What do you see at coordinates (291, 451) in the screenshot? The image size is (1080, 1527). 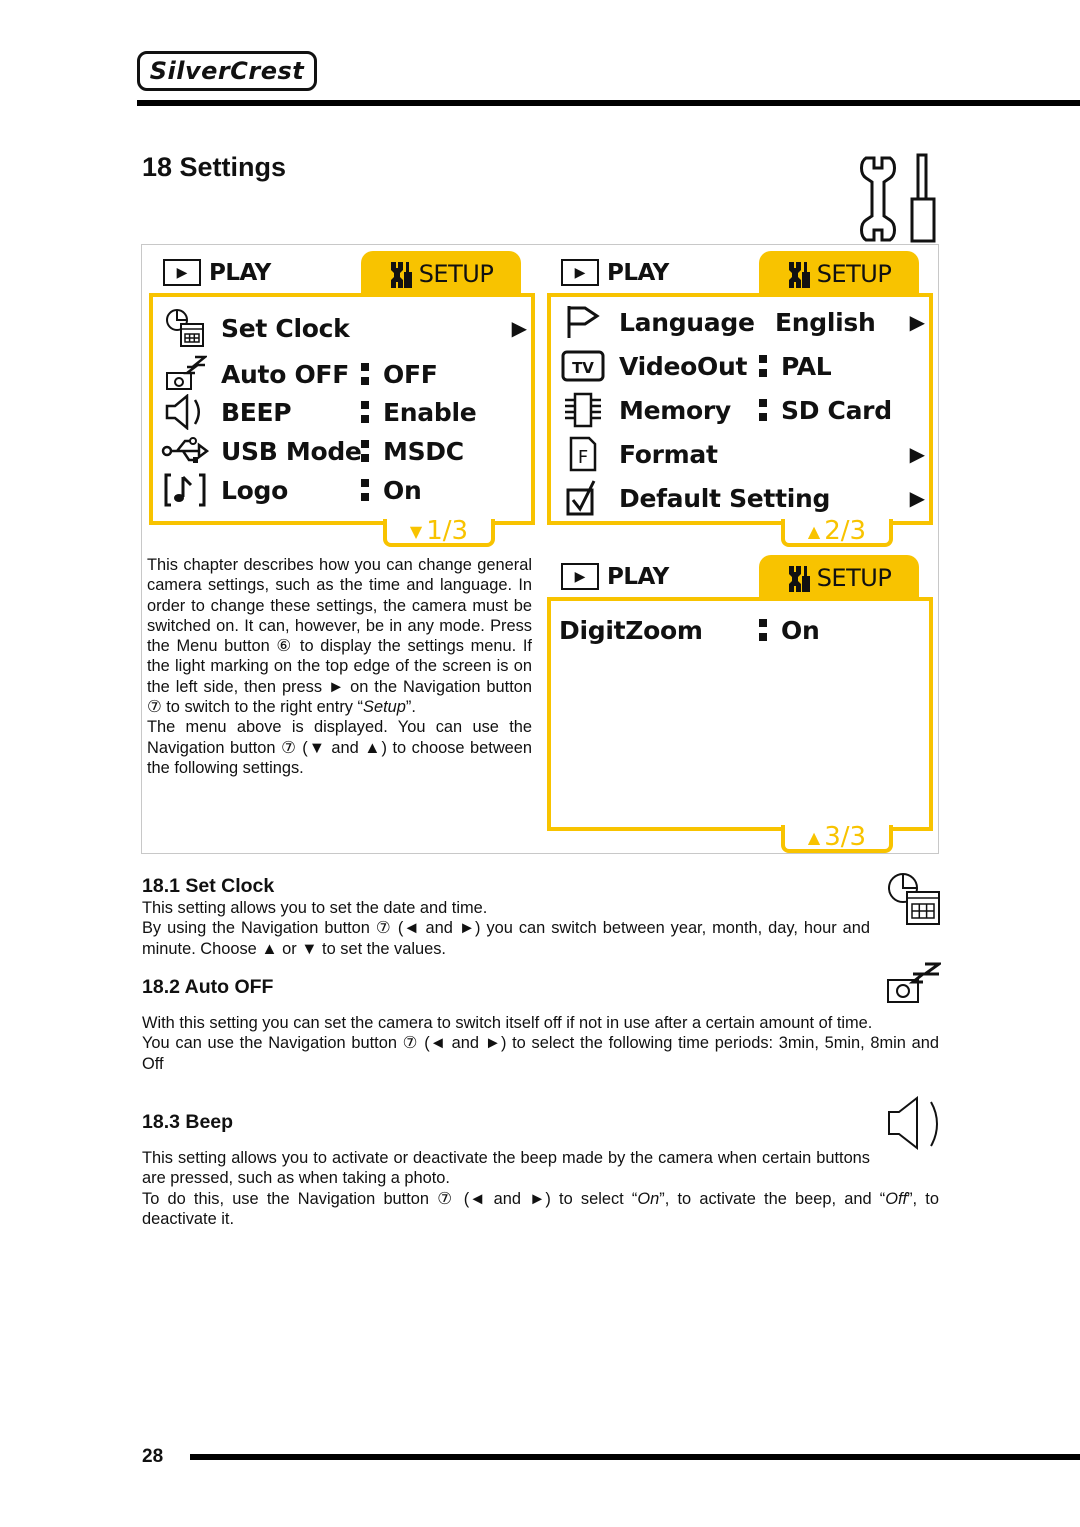 I see `row-label: USB Mode` at bounding box center [291, 451].